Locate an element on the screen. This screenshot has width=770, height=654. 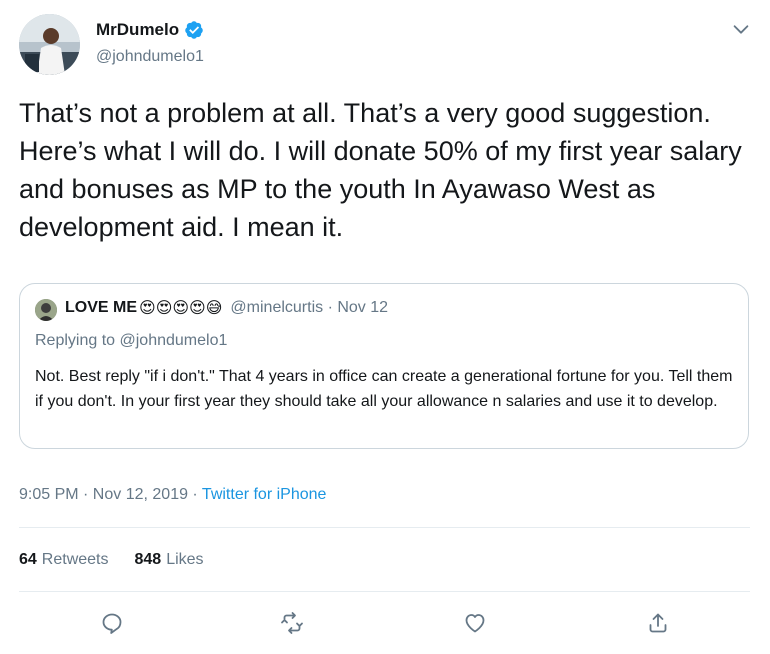
replying-to: Replying to @johndumelo1 is located at coordinates (131, 341).